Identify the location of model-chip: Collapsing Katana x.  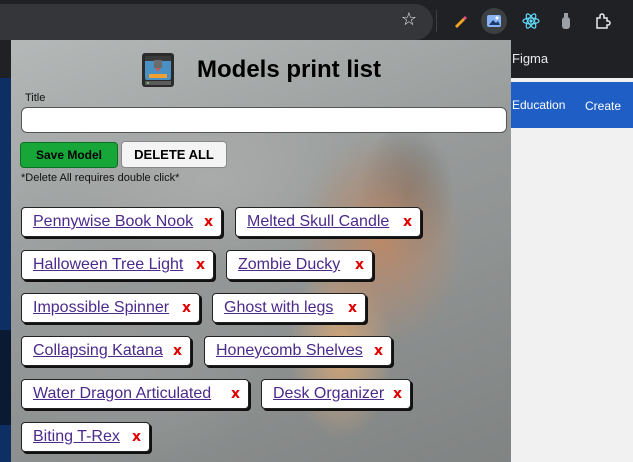
(106, 351).